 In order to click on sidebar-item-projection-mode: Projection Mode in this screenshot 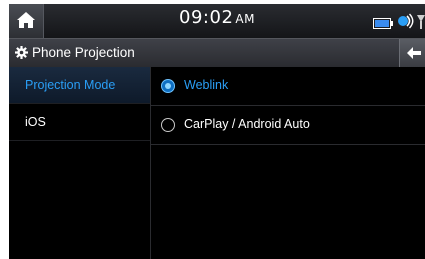, I will do `click(79, 85)`.